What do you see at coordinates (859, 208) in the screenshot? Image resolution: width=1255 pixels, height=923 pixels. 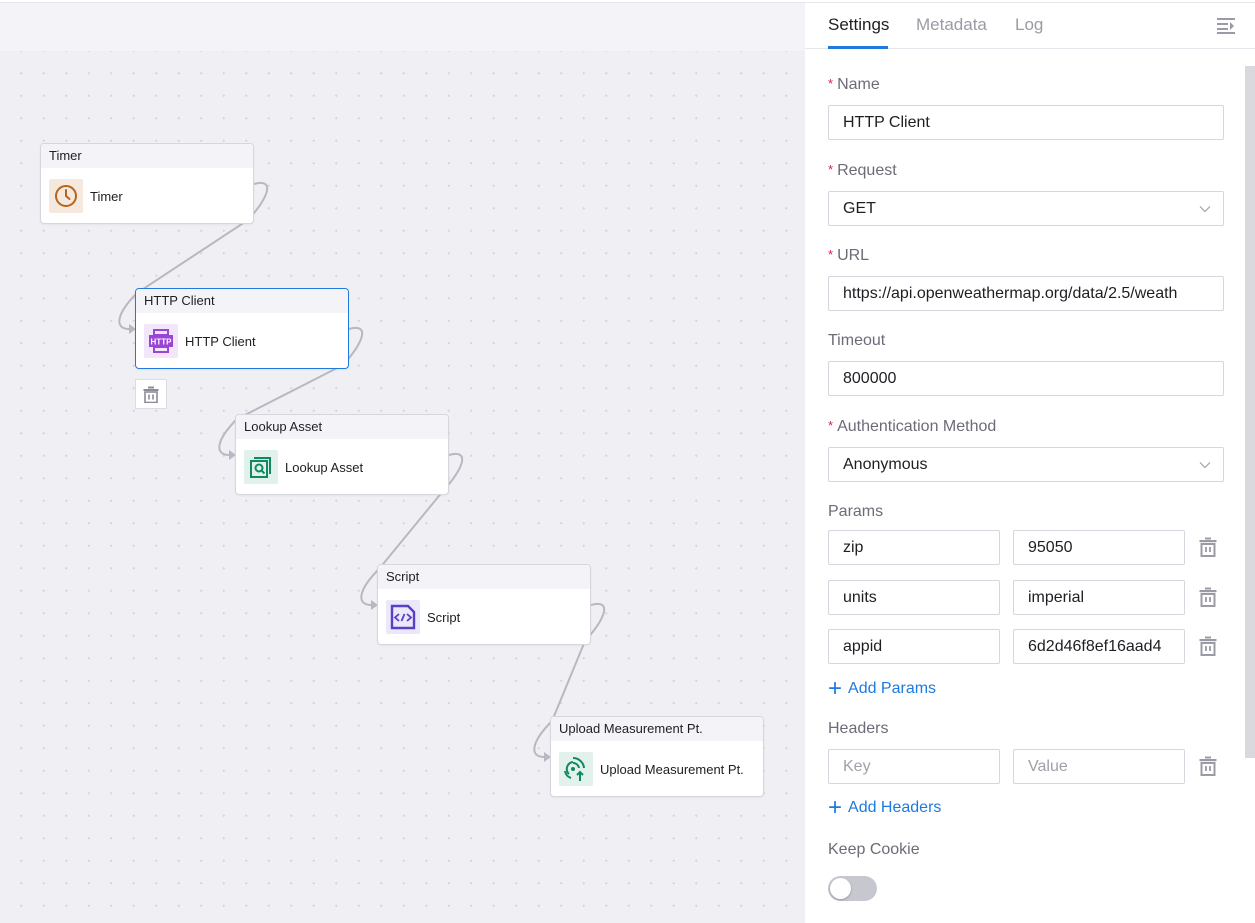 I see `request-method-value: GET` at bounding box center [859, 208].